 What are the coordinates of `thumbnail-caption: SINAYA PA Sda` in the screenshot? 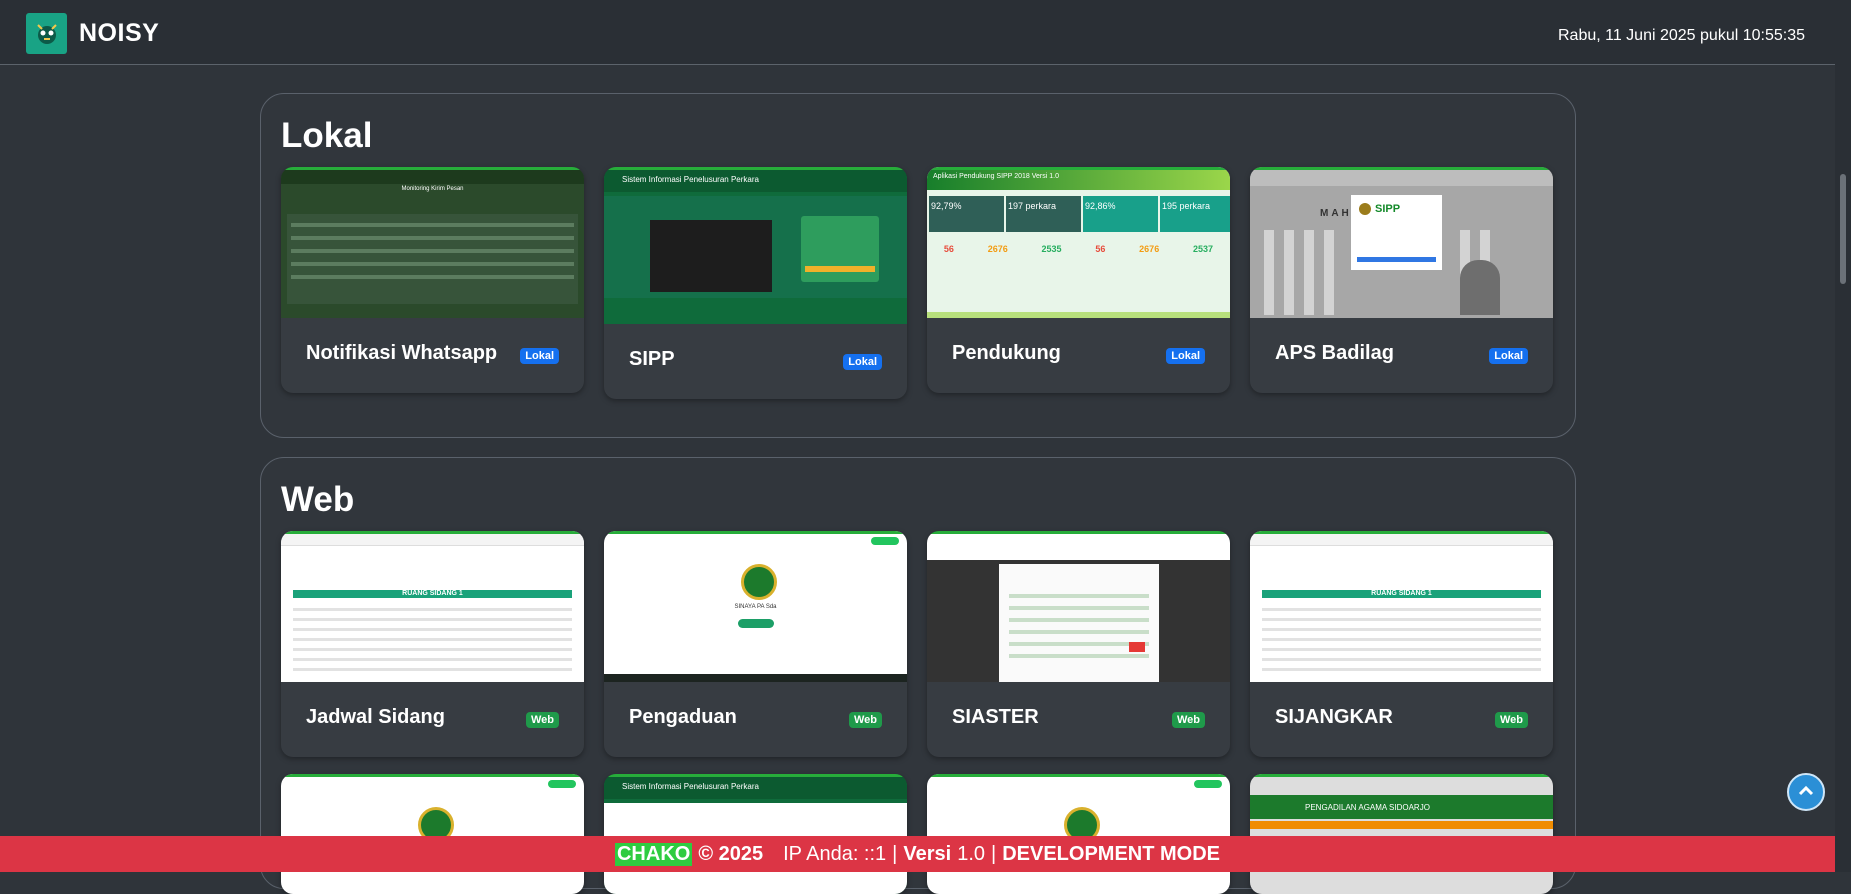 It's located at (755, 607).